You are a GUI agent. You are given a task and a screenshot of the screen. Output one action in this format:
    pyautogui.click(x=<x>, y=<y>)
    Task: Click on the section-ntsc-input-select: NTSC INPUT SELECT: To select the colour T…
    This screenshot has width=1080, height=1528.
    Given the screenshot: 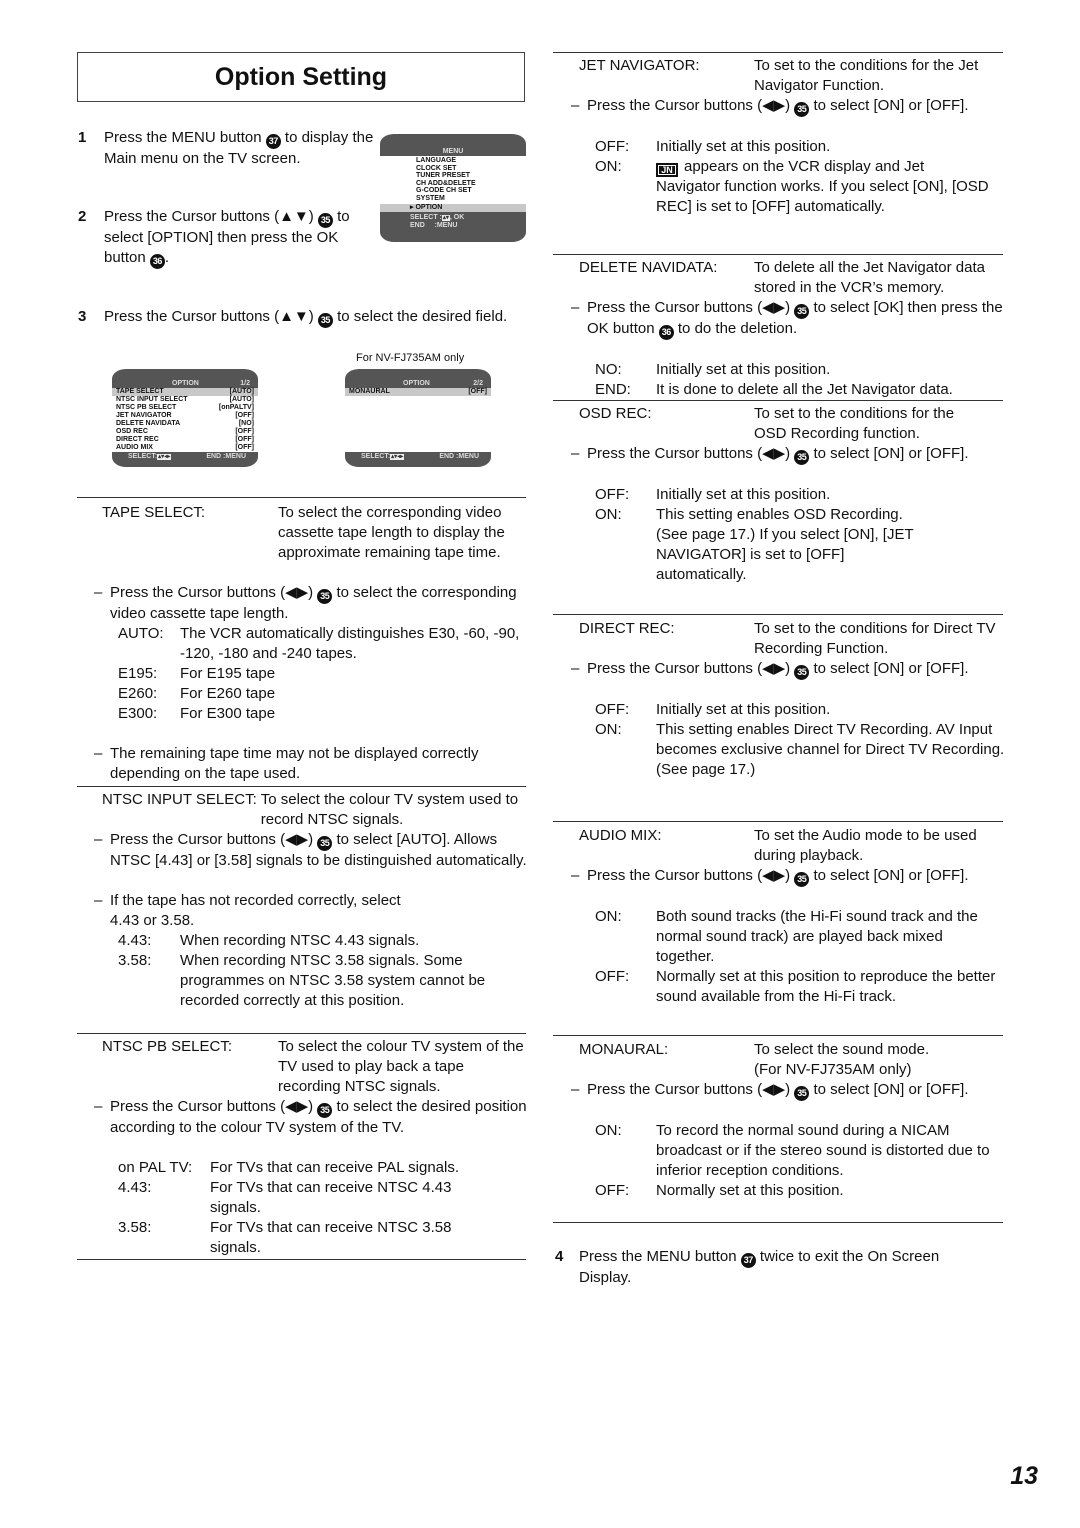 What is the action you would take?
    pyautogui.click(x=310, y=900)
    